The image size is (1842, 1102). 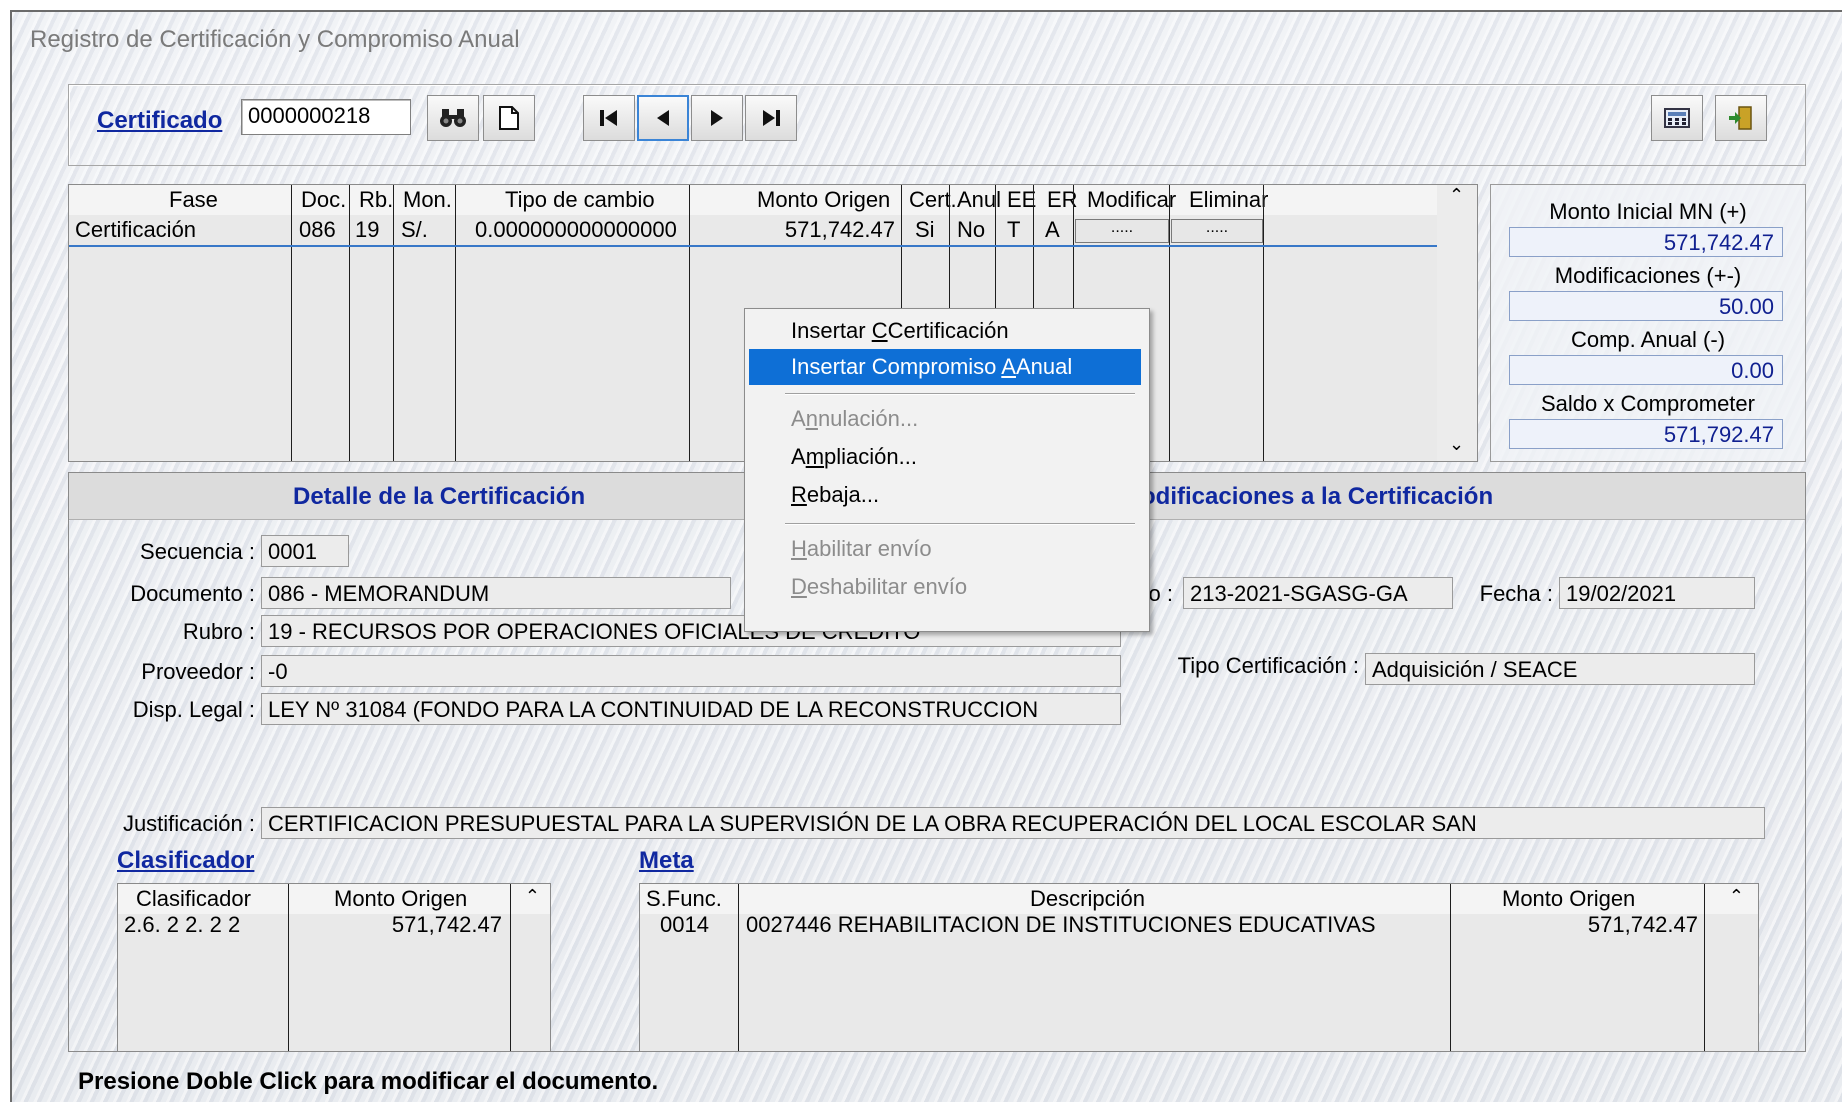 I want to click on chevron-down-icon: ⌄, so click(x=1456, y=444).